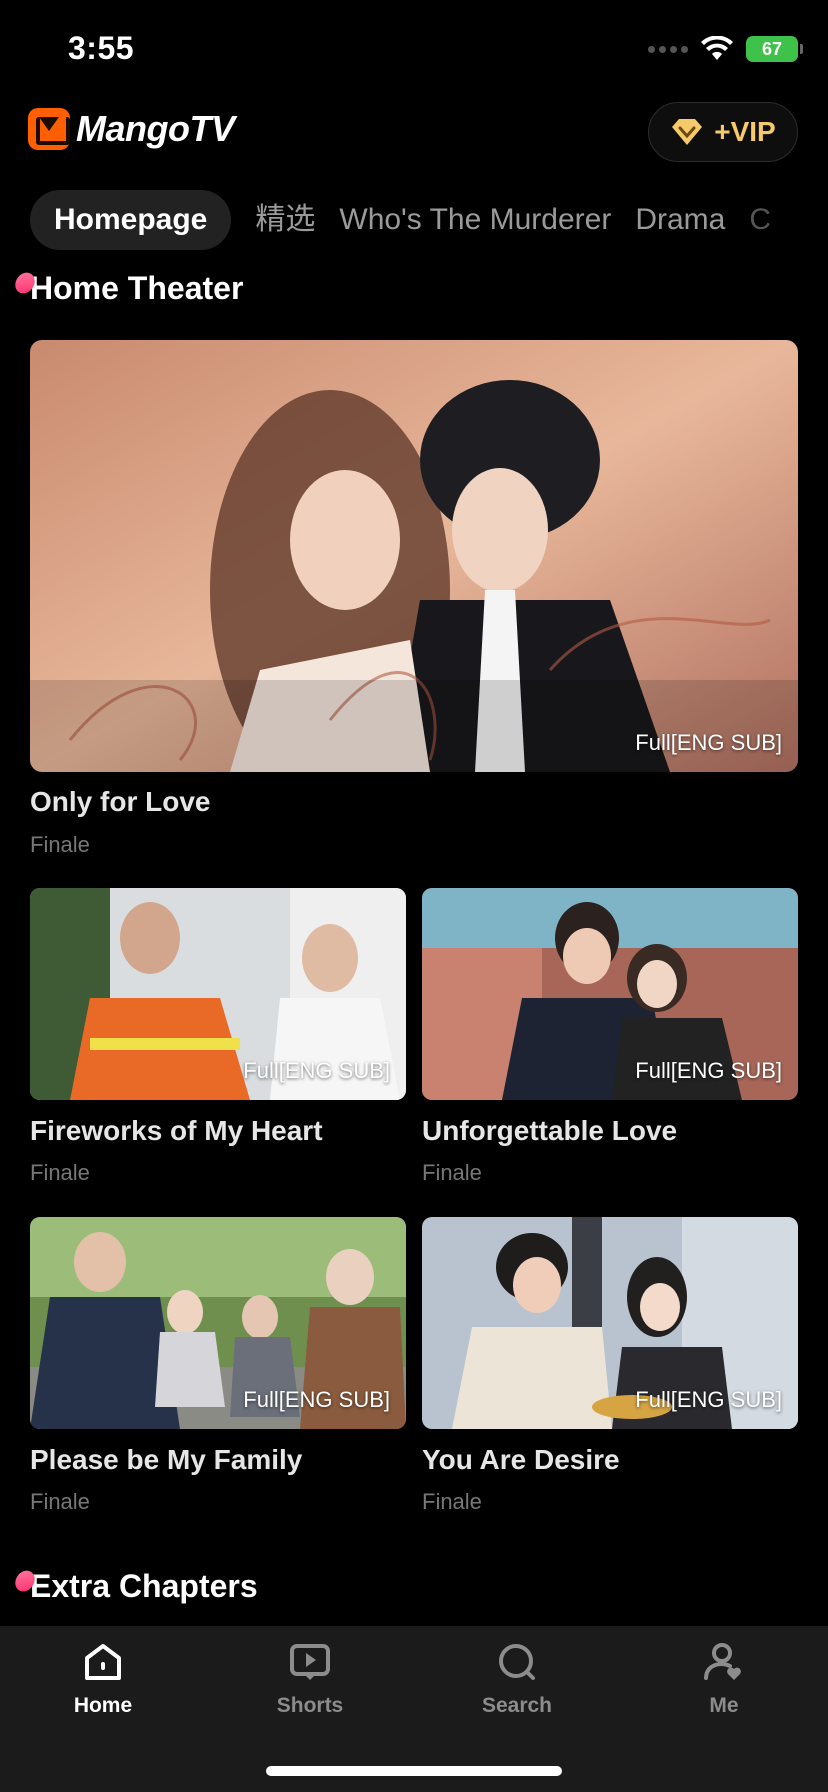 The image size is (828, 1792). I want to click on wifi-icon, so click(717, 48).